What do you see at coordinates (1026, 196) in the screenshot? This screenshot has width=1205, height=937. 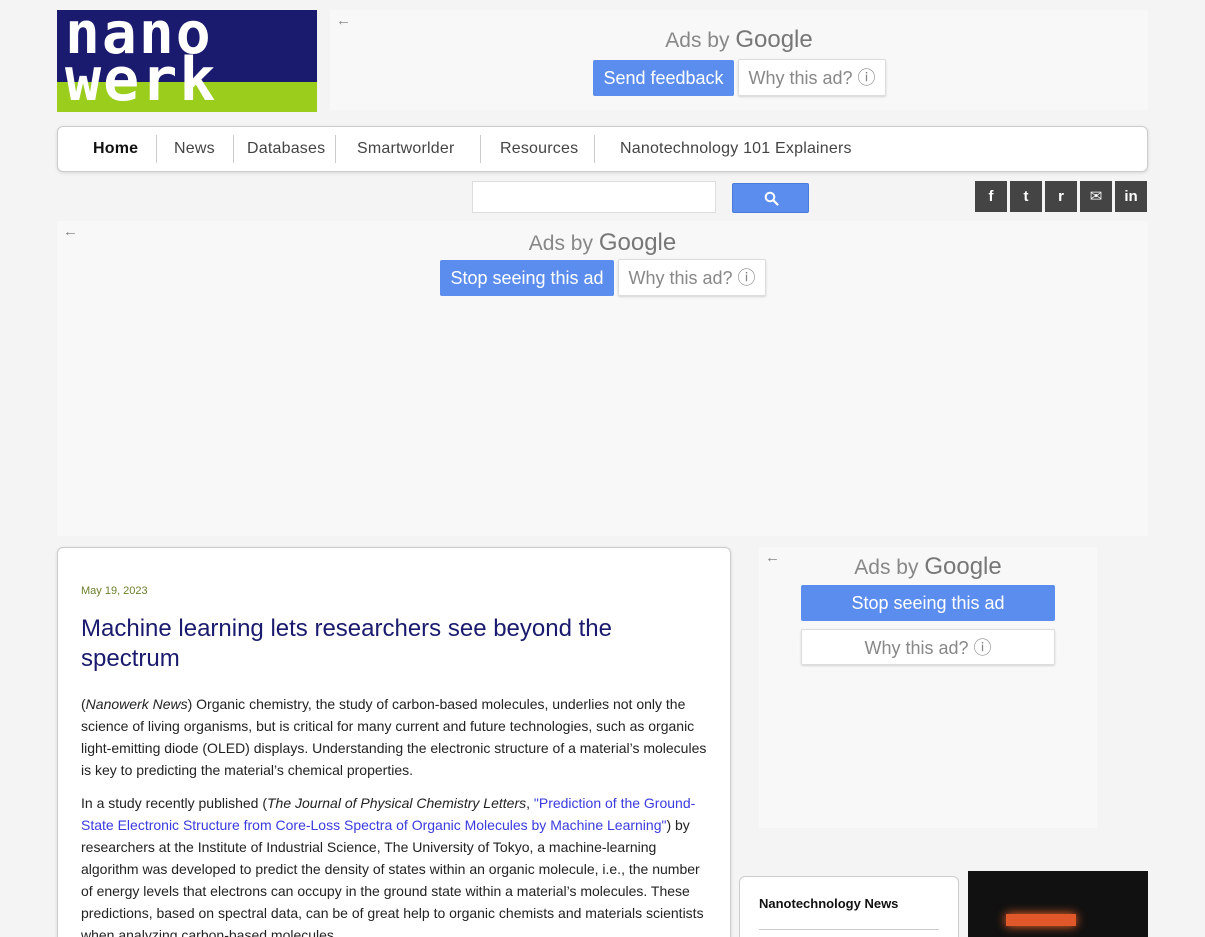 I see `twitter-icon: t` at bounding box center [1026, 196].